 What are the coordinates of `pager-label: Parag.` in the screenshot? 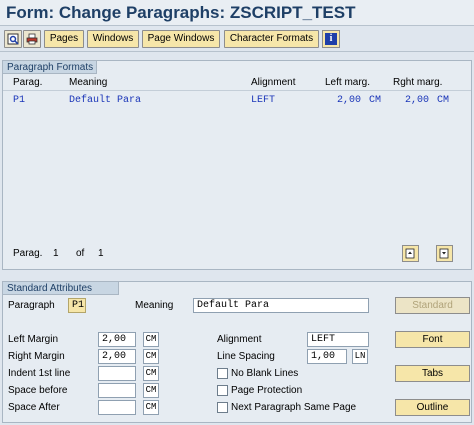 It's located at (28, 253).